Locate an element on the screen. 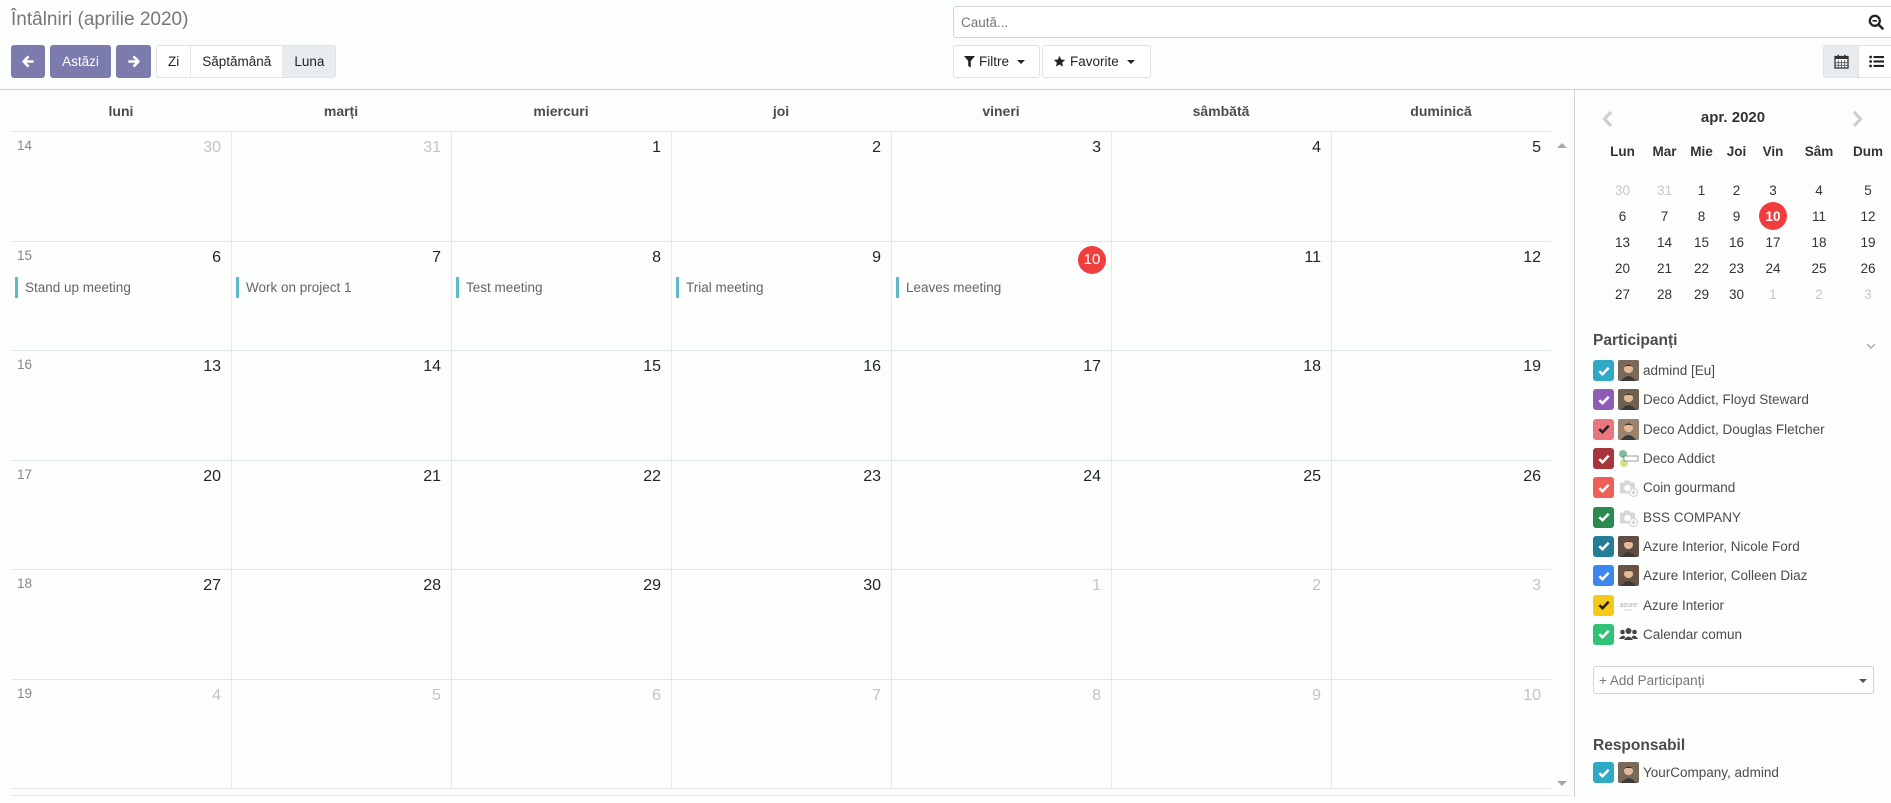  day-cell: 30 is located at coordinates (781, 624).